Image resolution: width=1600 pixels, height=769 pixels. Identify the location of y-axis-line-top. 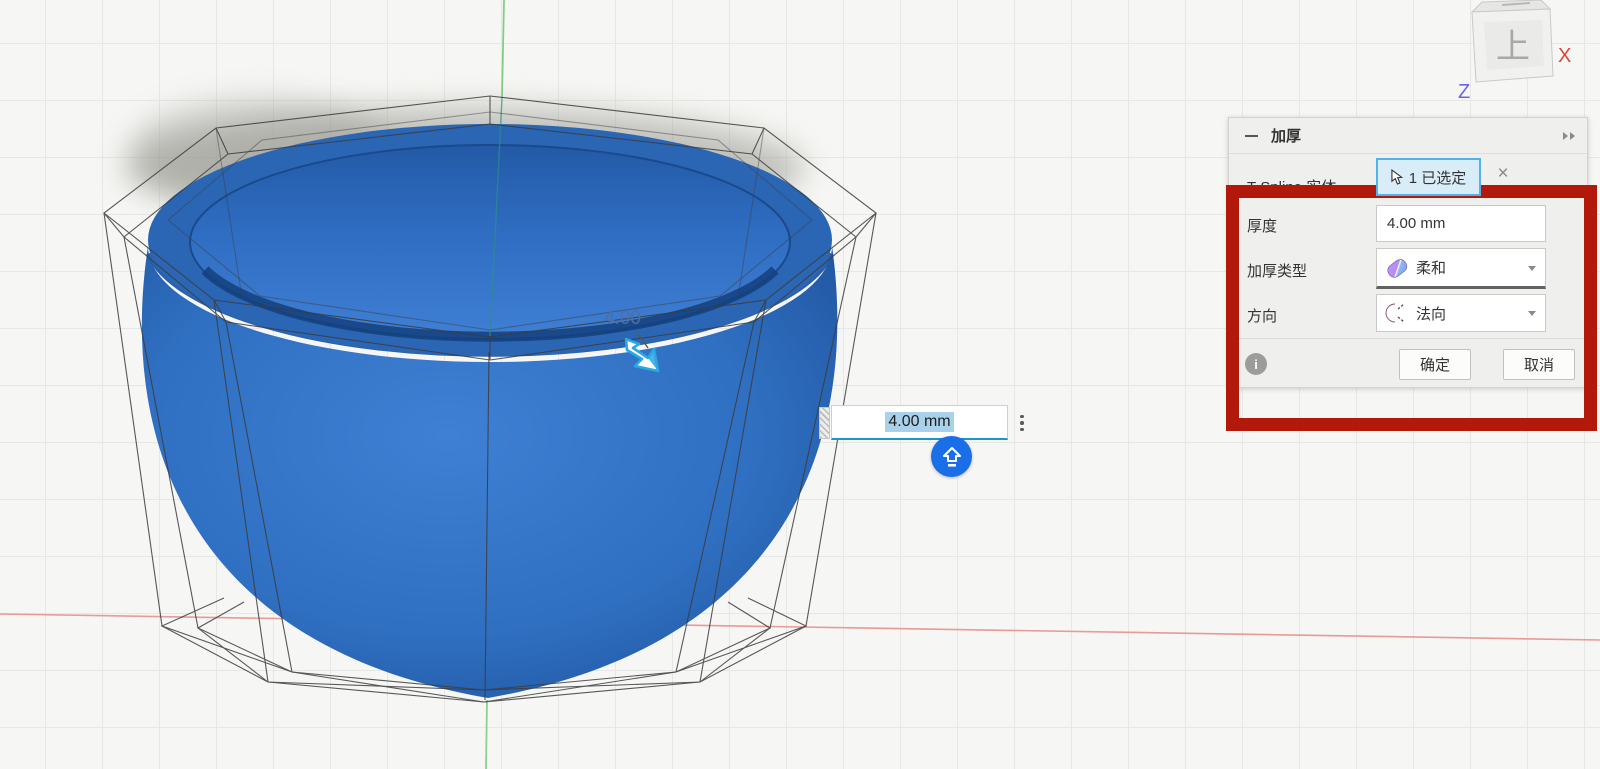
(503, 49).